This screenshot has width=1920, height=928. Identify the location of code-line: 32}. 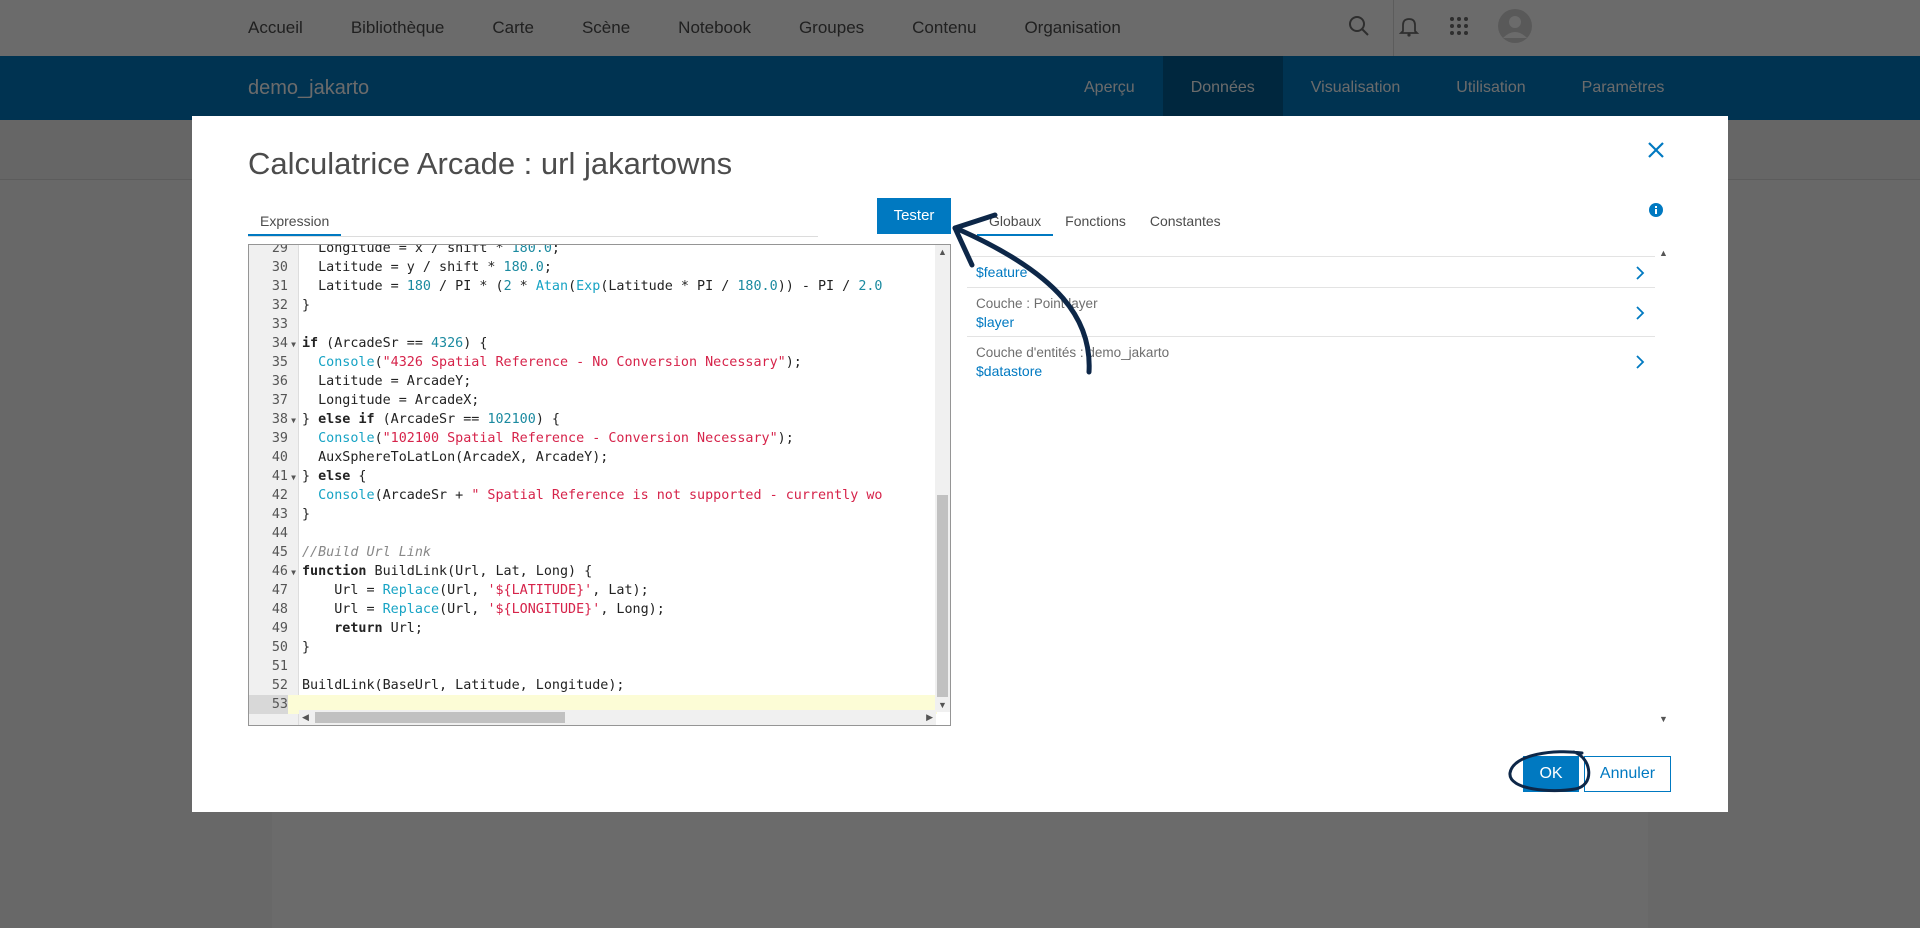
(593, 305).